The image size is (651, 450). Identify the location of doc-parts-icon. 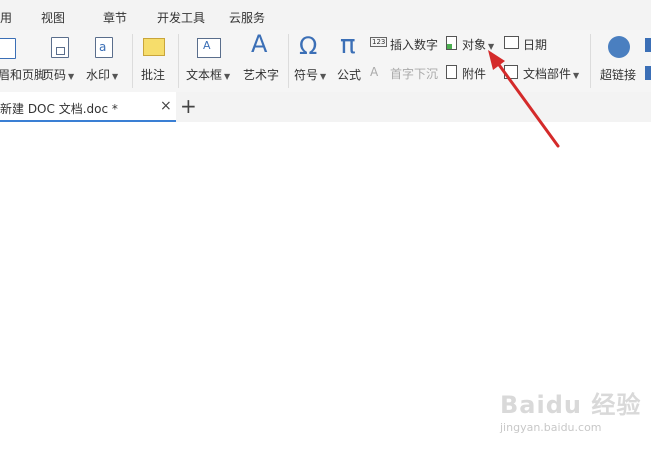
(511, 72).